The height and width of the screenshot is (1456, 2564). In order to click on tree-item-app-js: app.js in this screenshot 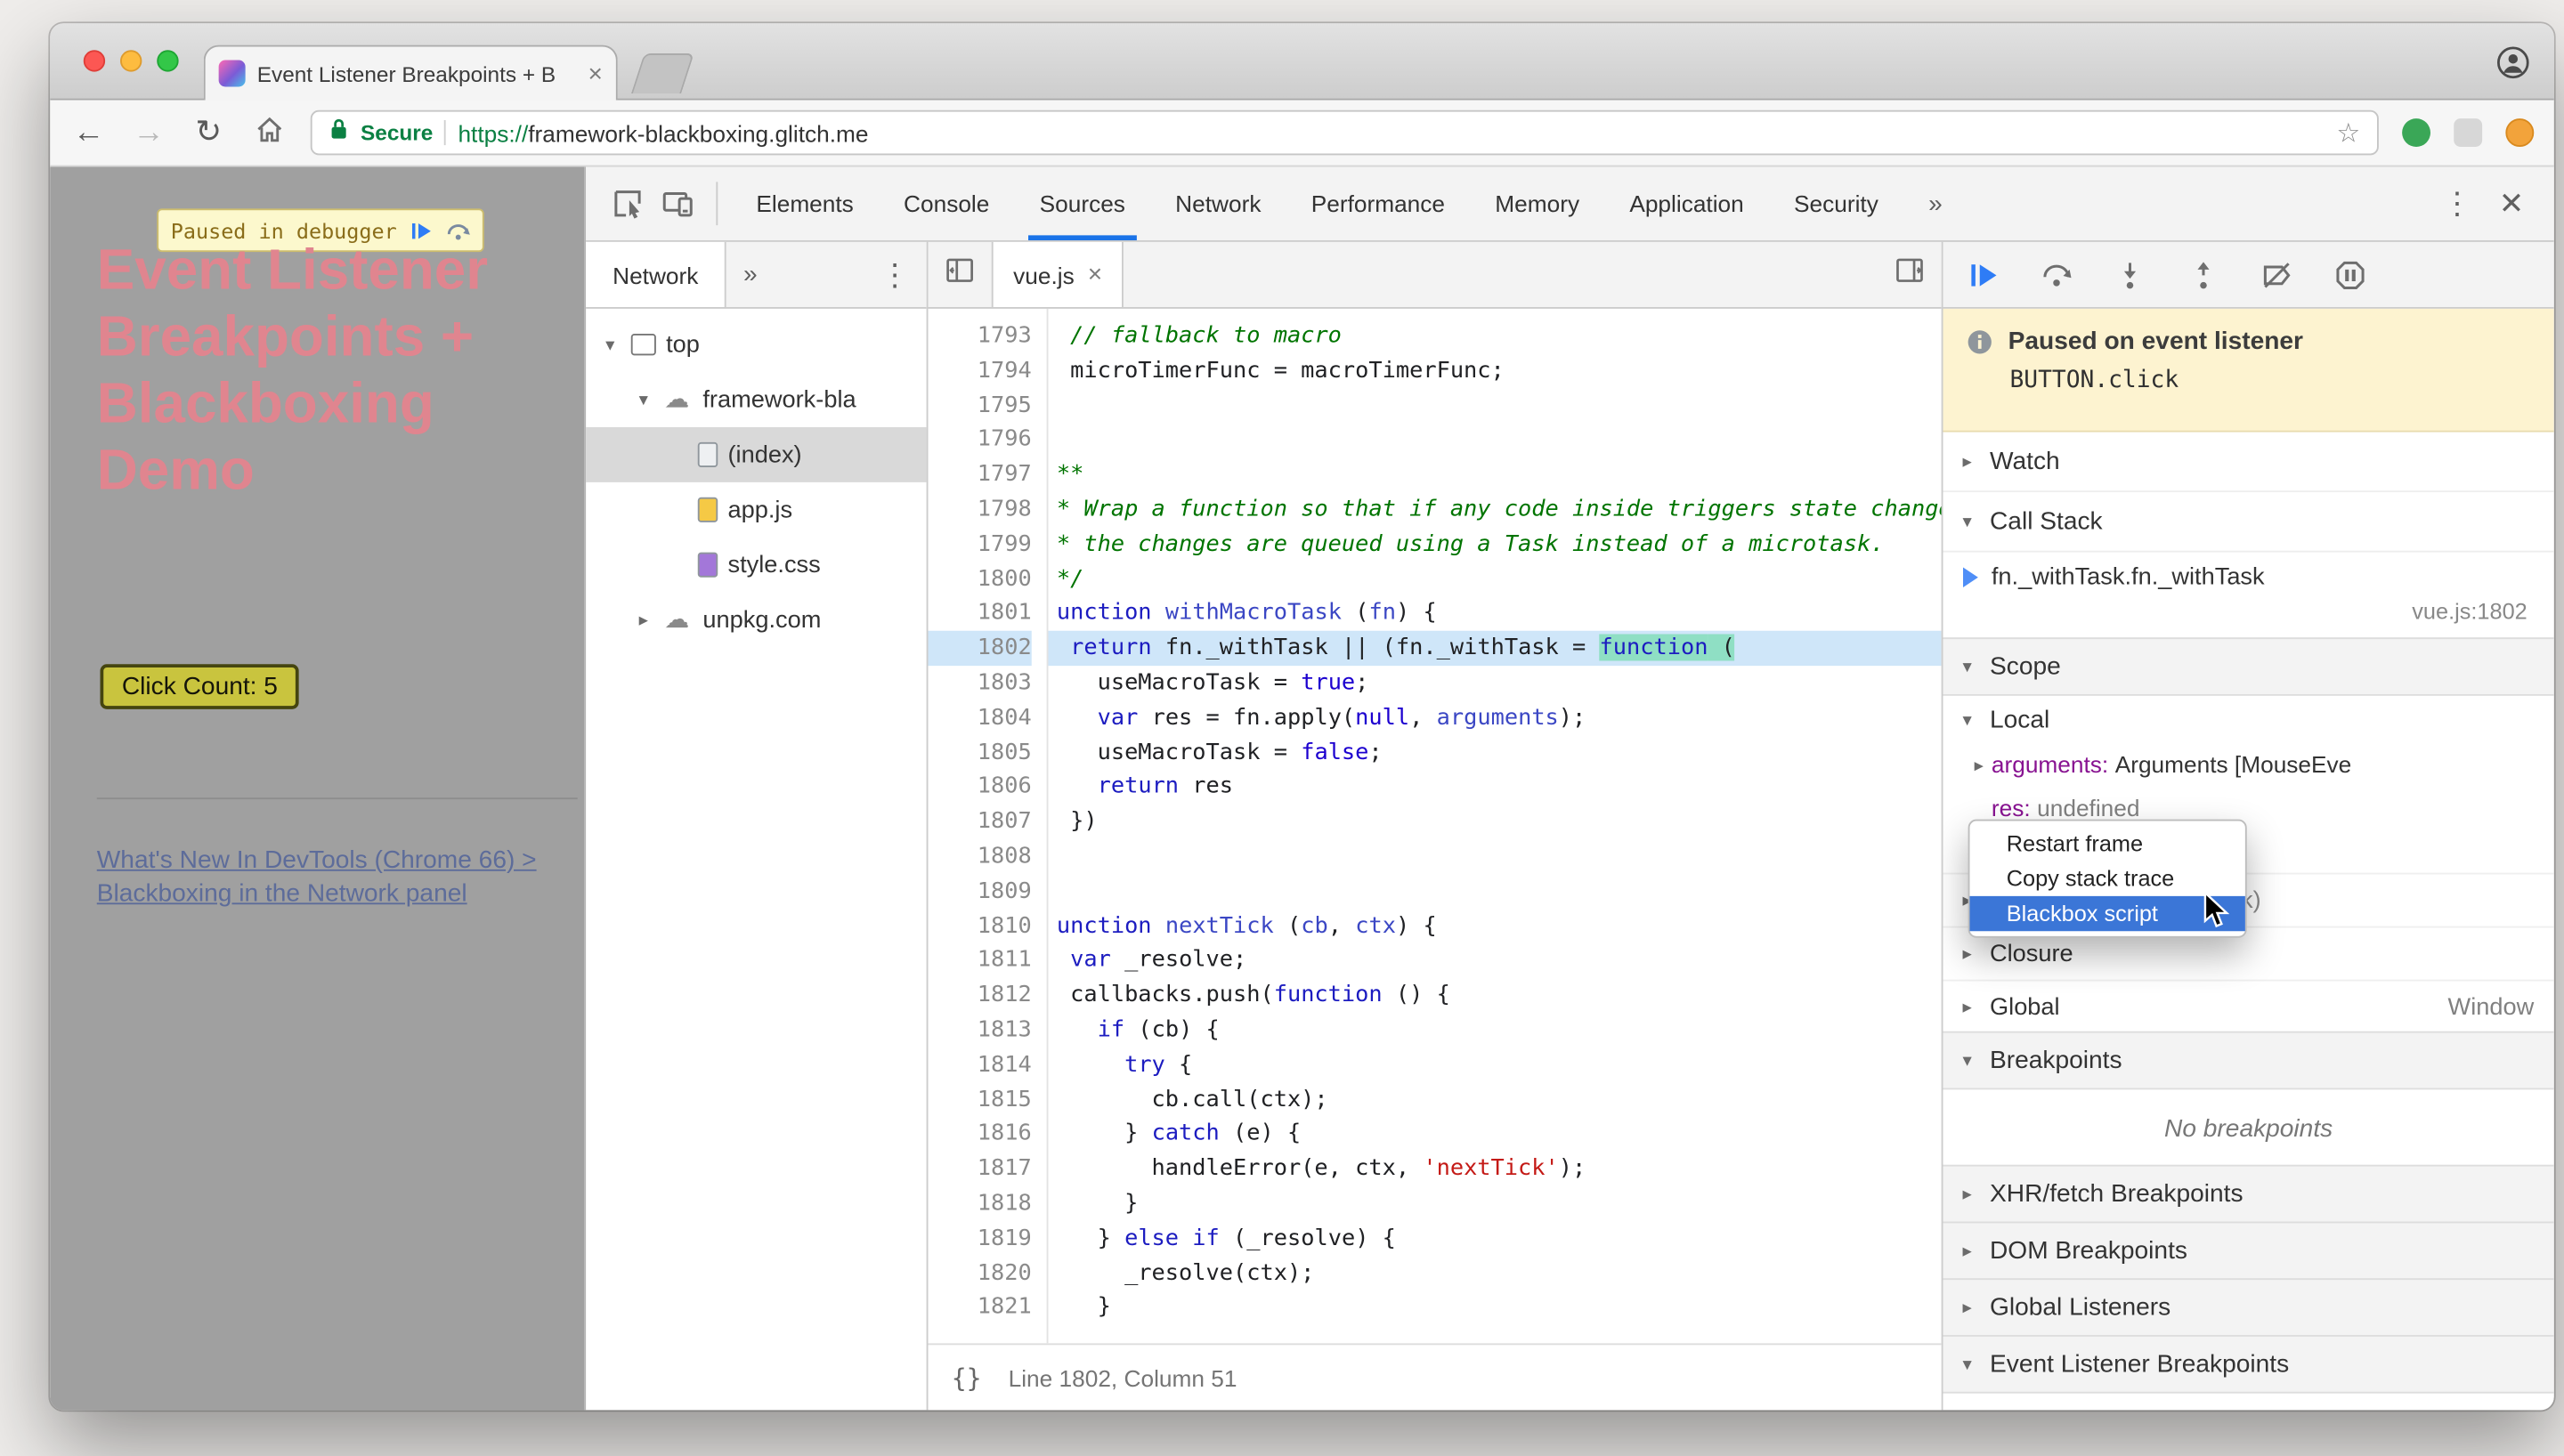, I will do `click(756, 510)`.